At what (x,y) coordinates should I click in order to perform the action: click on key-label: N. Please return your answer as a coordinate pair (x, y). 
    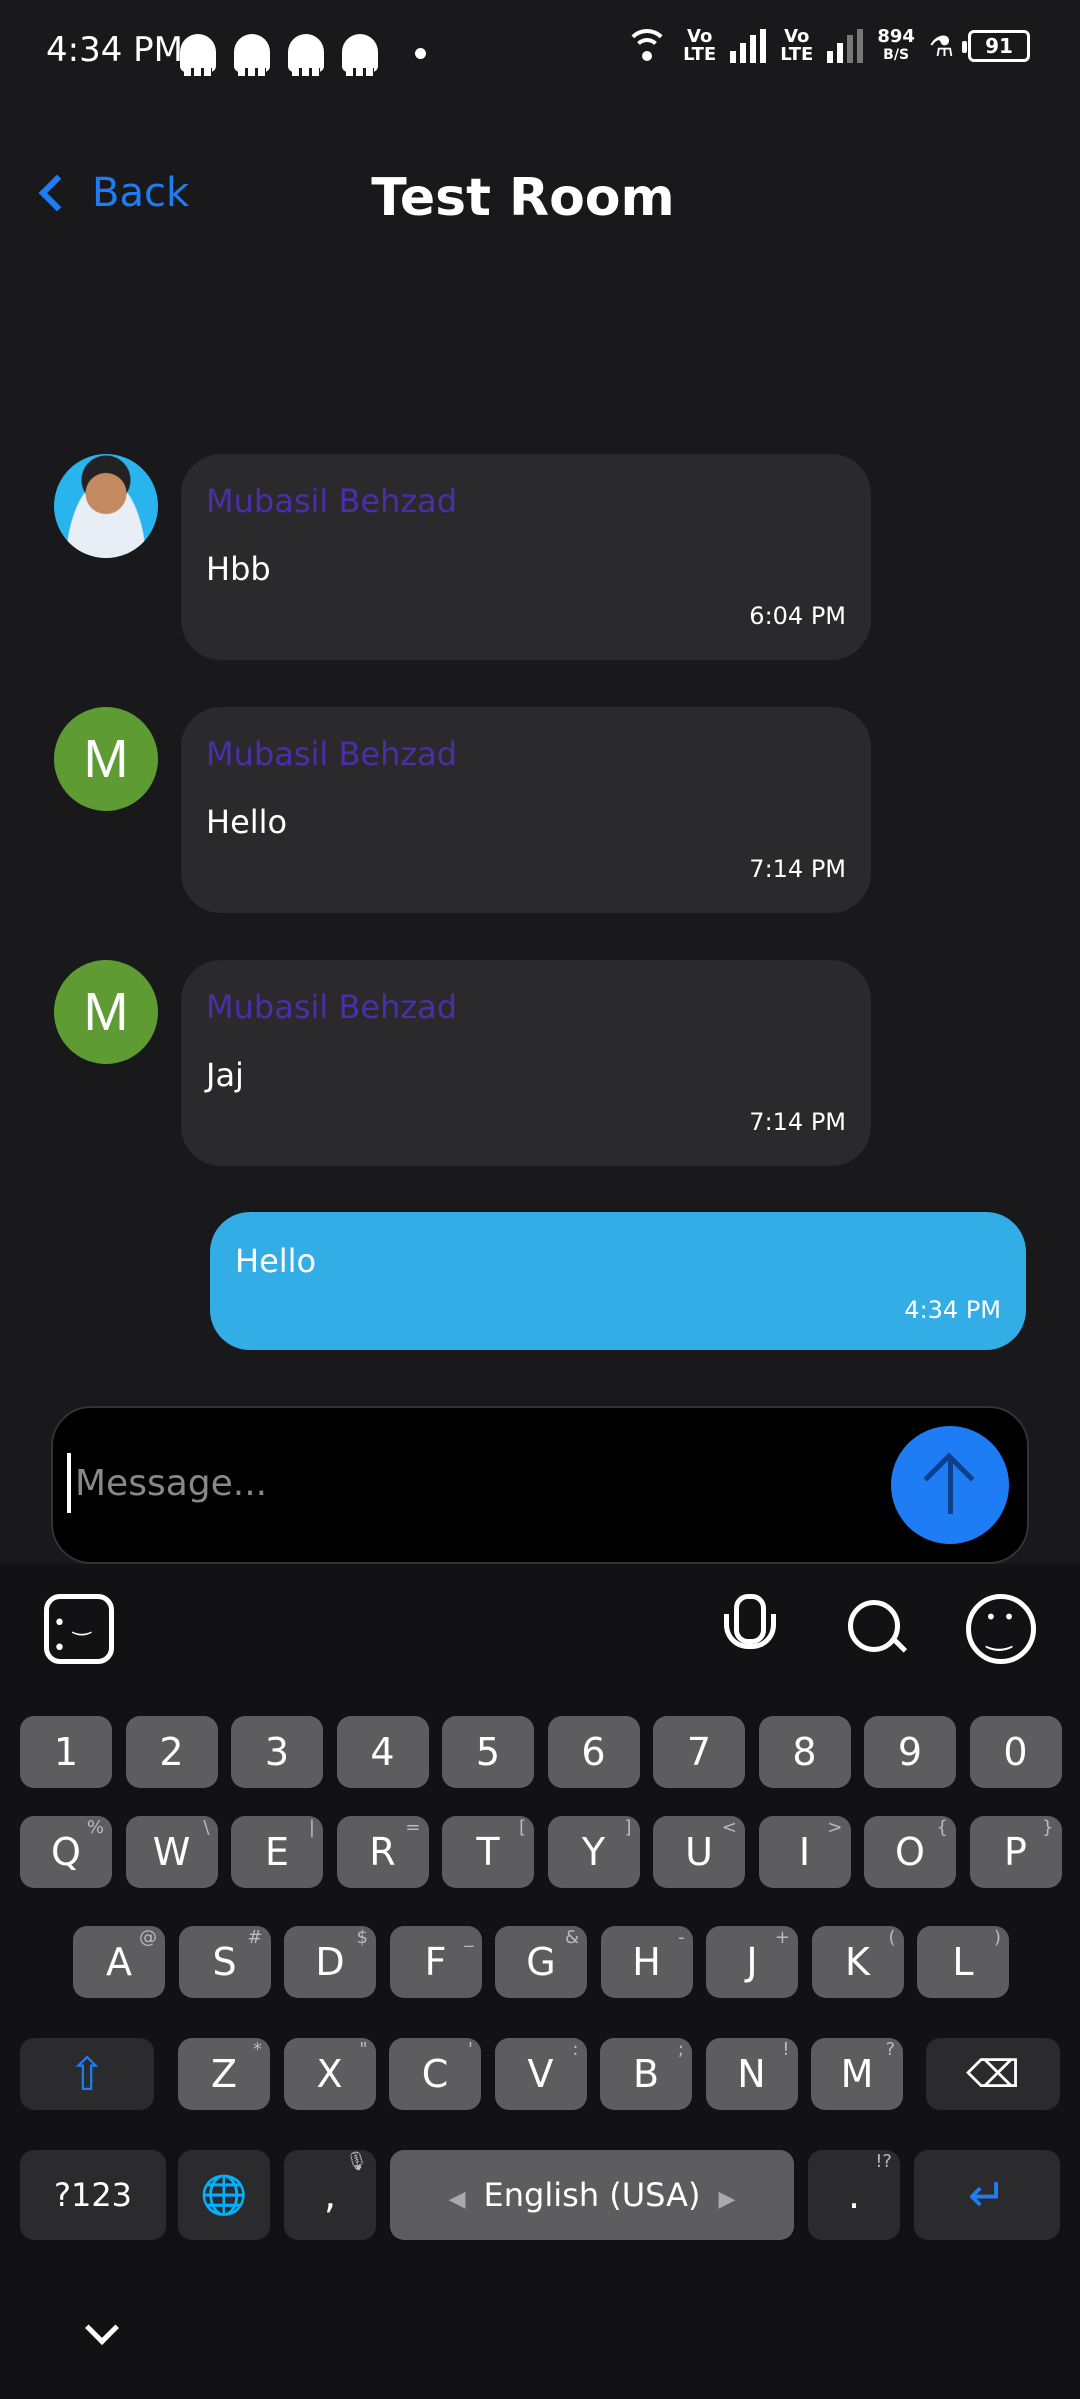
    Looking at the image, I should click on (751, 2074).